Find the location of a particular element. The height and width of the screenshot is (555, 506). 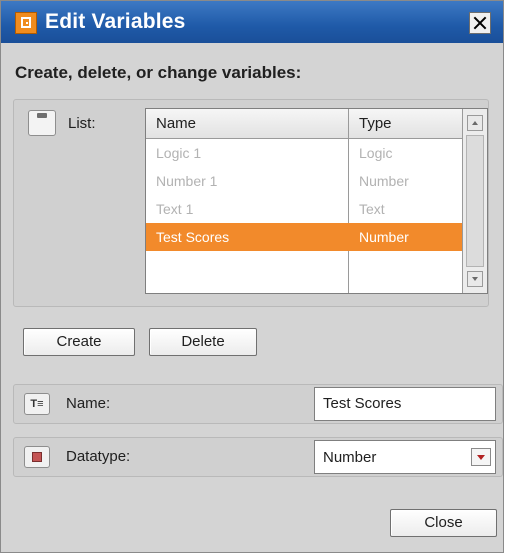

create-button: Create is located at coordinates (79, 342).